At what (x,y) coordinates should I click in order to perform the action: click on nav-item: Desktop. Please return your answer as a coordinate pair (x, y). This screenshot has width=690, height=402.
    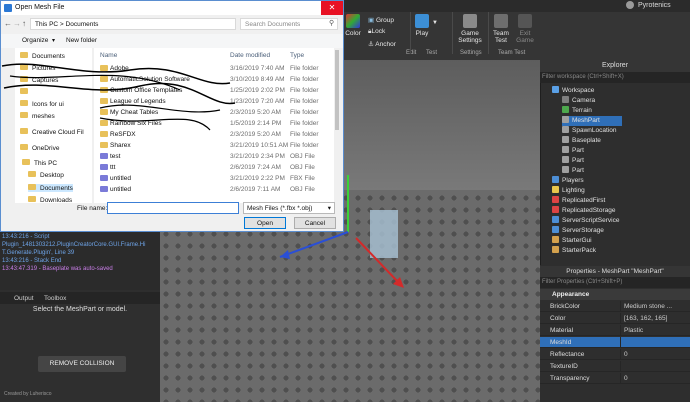
    Looking at the image, I should click on (46, 175).